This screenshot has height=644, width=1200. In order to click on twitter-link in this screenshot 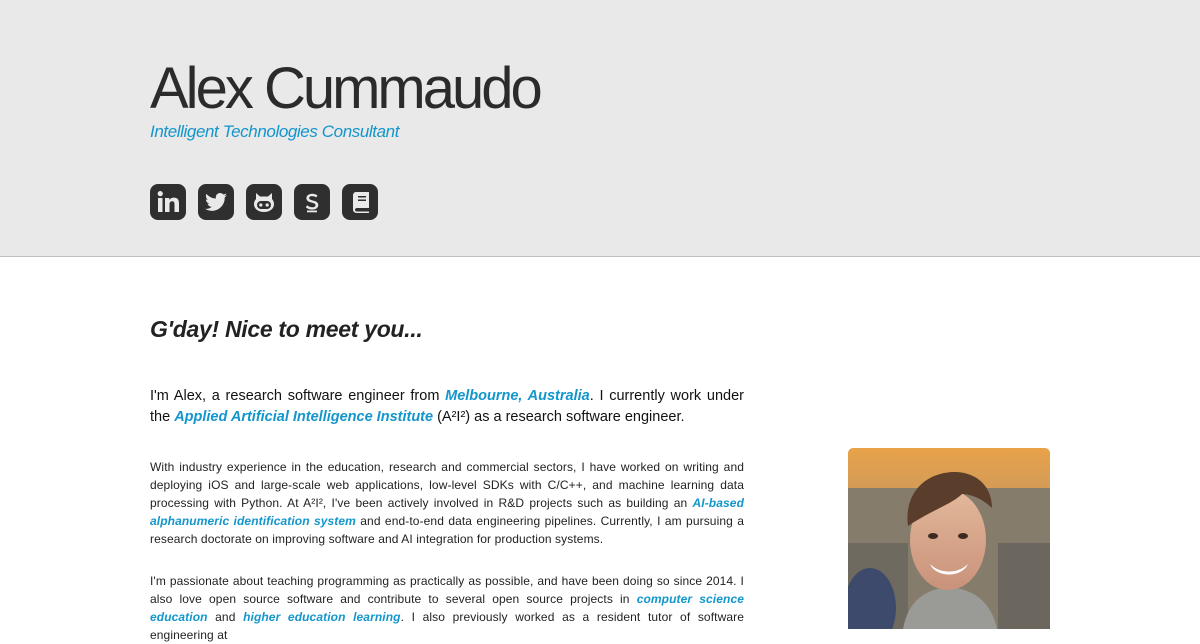, I will do `click(216, 202)`.